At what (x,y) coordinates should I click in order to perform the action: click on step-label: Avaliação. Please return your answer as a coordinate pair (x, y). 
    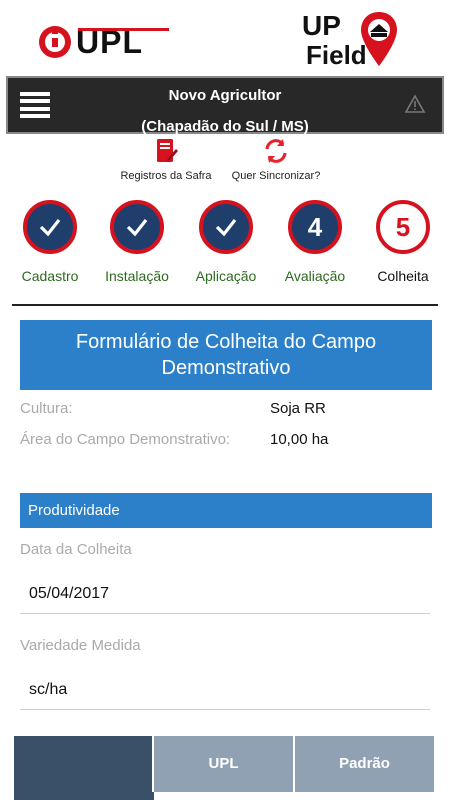
    Looking at the image, I should click on (315, 276).